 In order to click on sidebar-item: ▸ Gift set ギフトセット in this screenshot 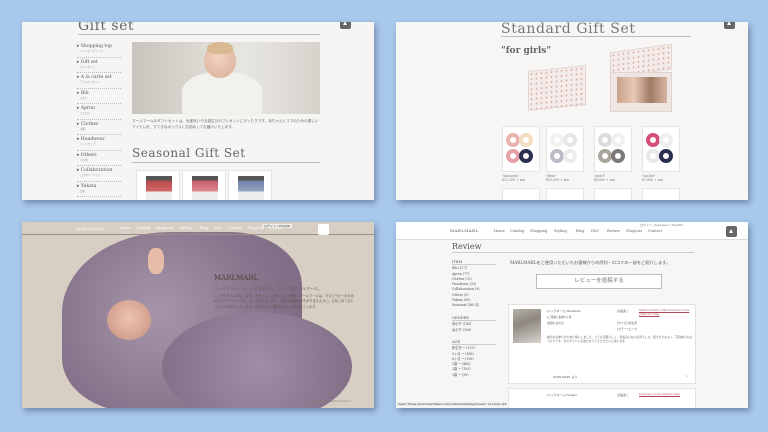, I will do `click(99, 65)`.